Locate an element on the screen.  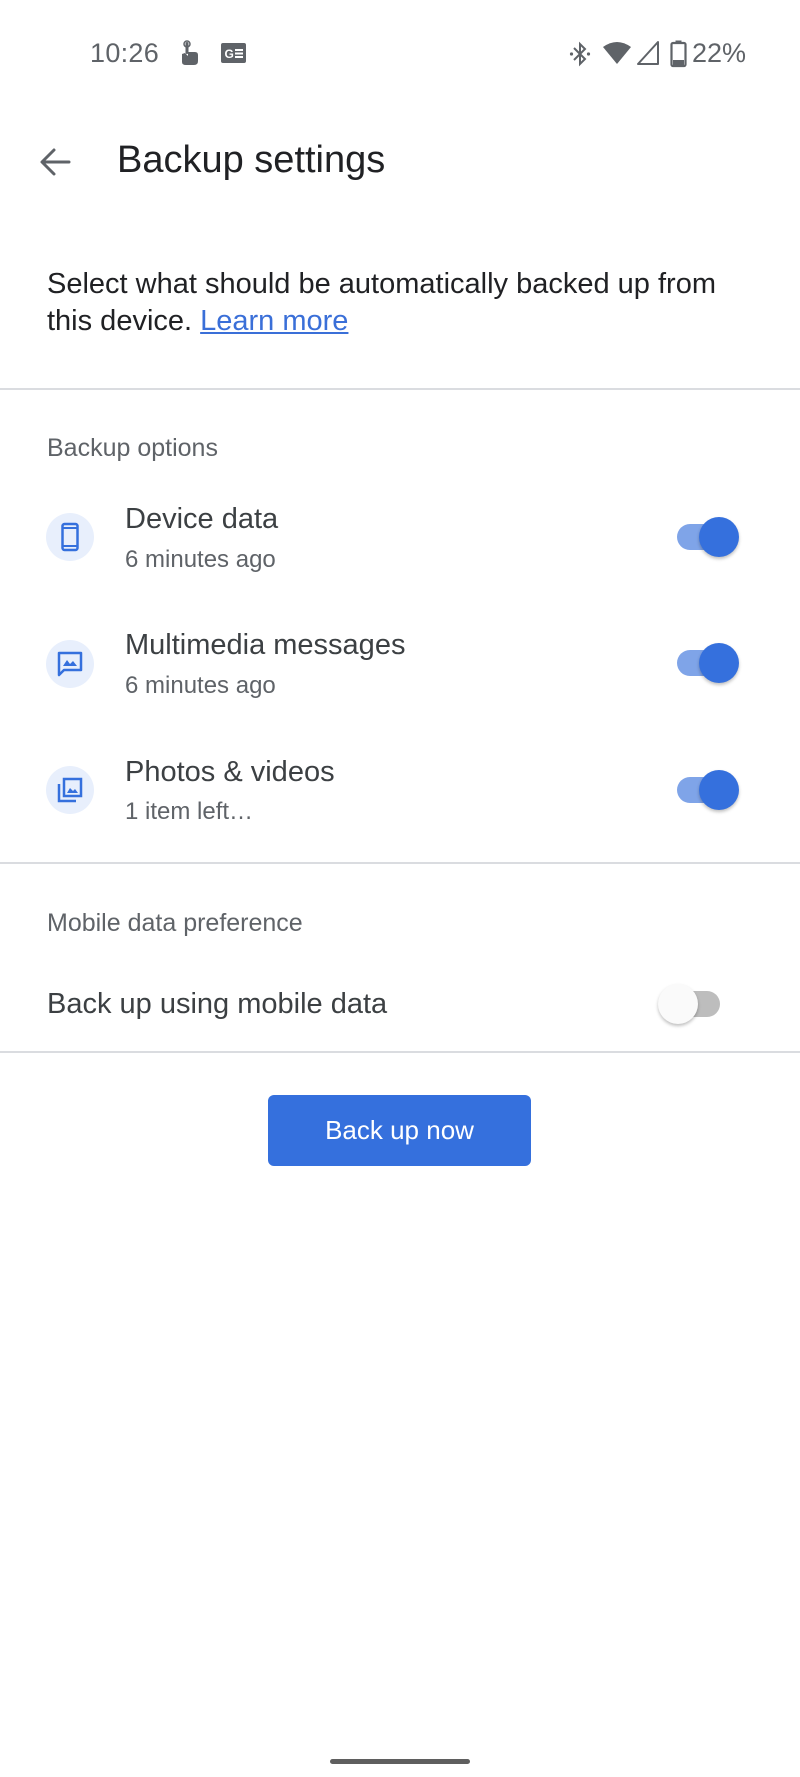
touch-gesture-icon is located at coordinates (189, 55).